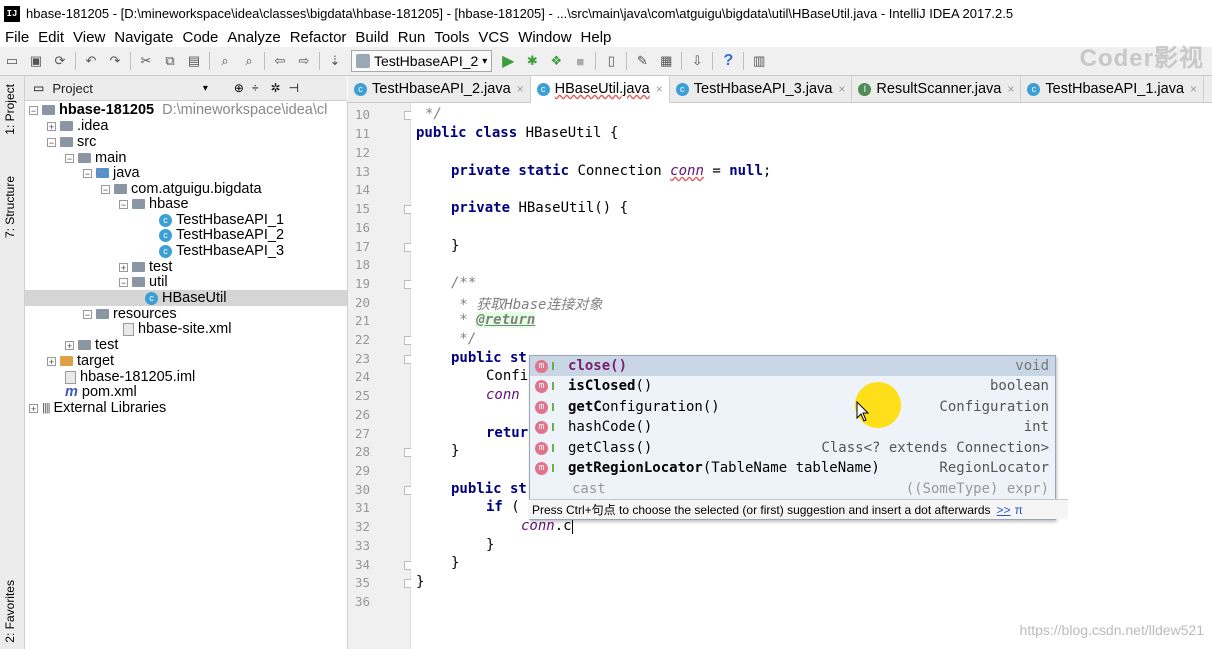 The image size is (1212, 649). I want to click on completion-item: m getClass() Class<? extends Connection>, so click(792, 448).